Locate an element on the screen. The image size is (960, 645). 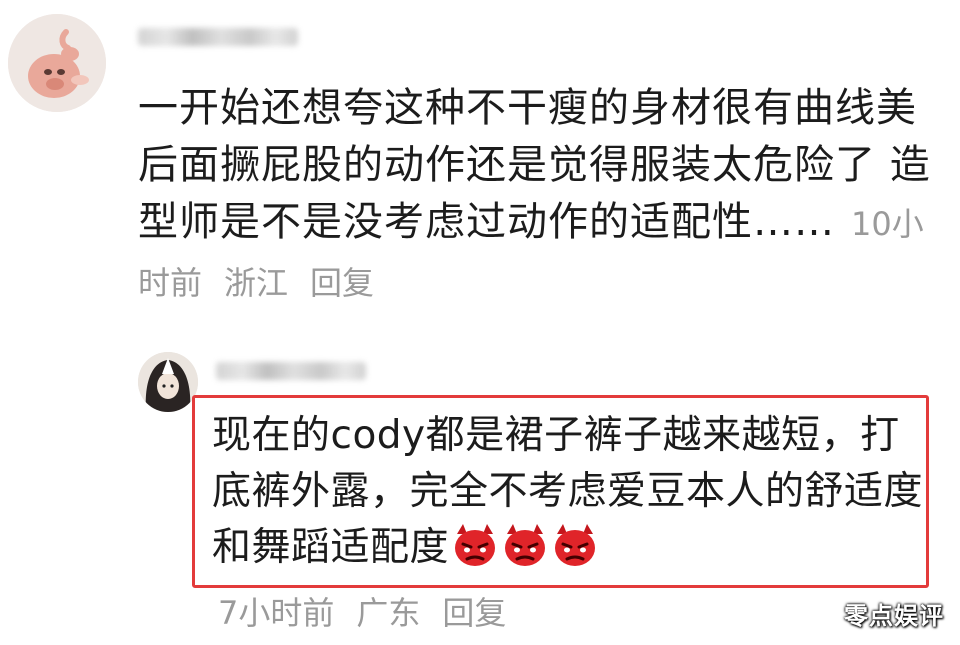
comment-meta: 7小时前 广东 回复 is located at coordinates (373, 611).